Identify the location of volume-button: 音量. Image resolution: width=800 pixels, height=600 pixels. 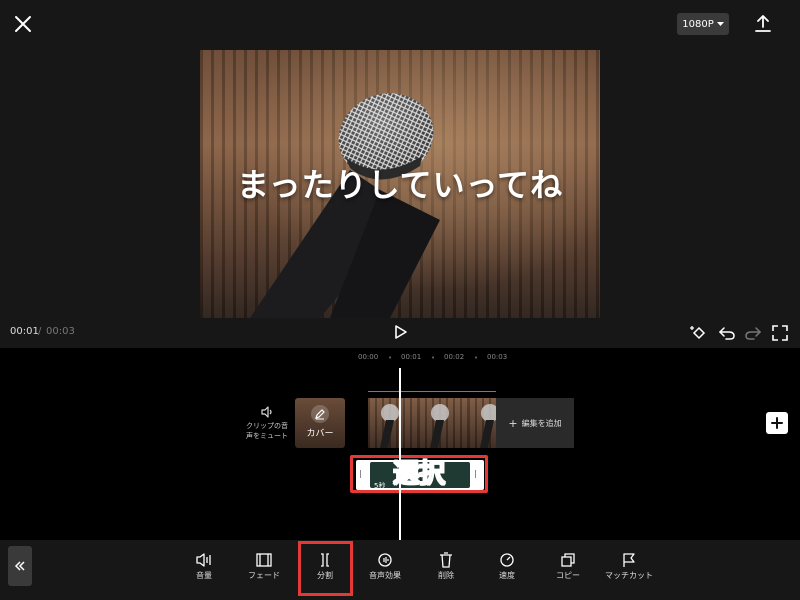
(204, 568).